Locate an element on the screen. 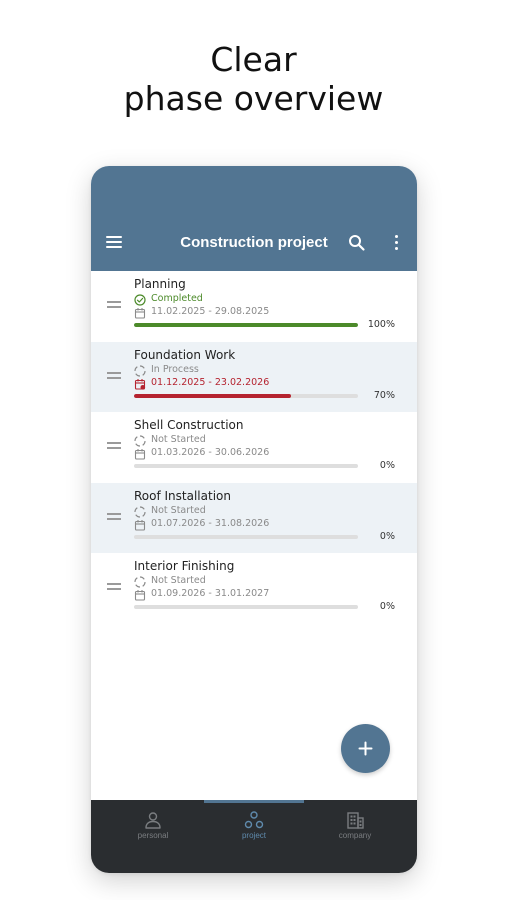 This screenshot has width=507, height=900. phase-date-text: 01.03.2026 - 30.06.2026 is located at coordinates (210, 452).